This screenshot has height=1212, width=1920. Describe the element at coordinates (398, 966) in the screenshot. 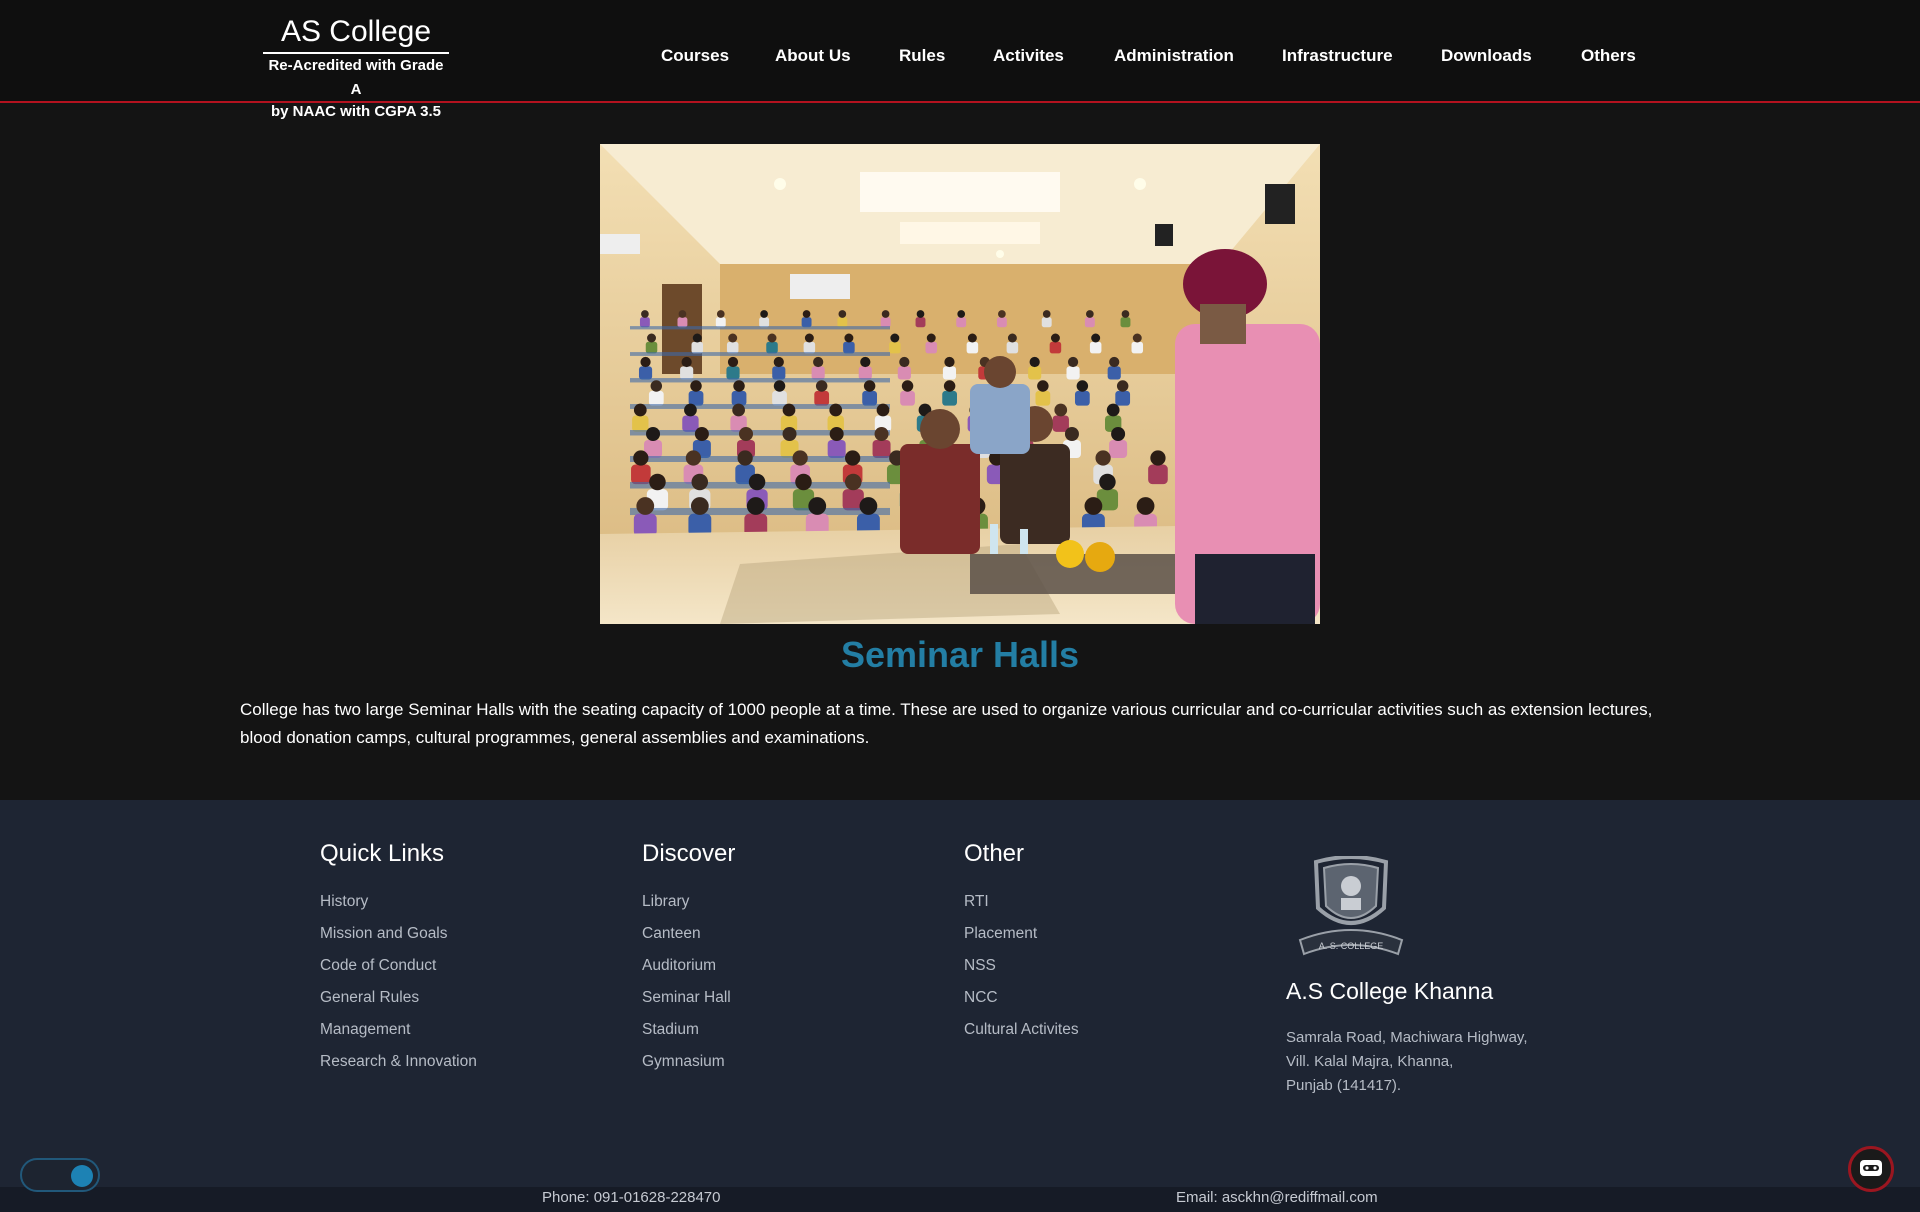

I see `footer-link-code-of-conduct: Code of Conduct` at that location.